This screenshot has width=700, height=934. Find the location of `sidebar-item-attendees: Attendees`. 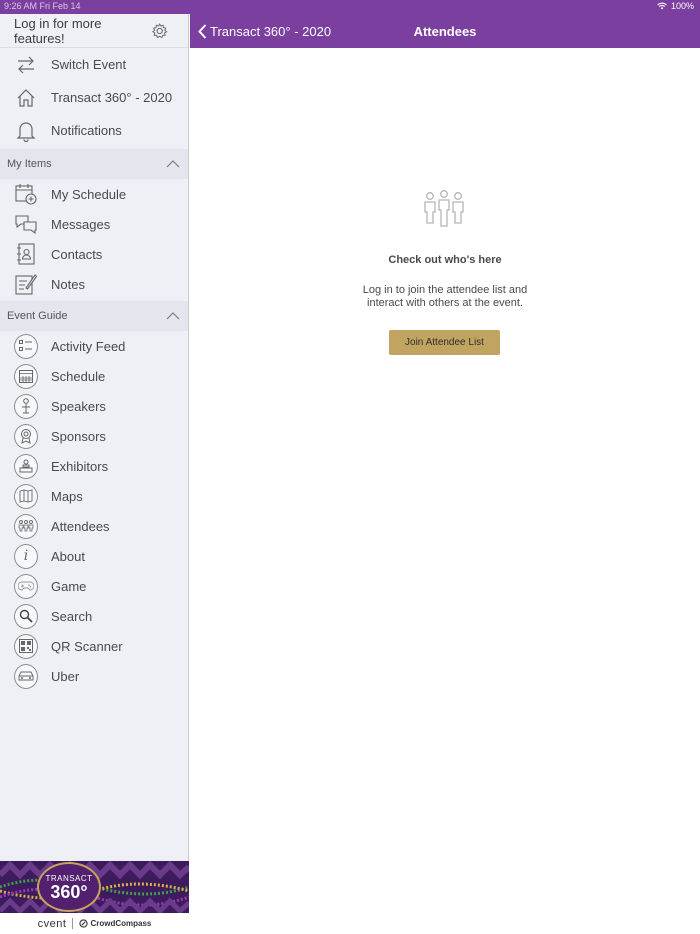

sidebar-item-attendees: Attendees is located at coordinates (94, 526).